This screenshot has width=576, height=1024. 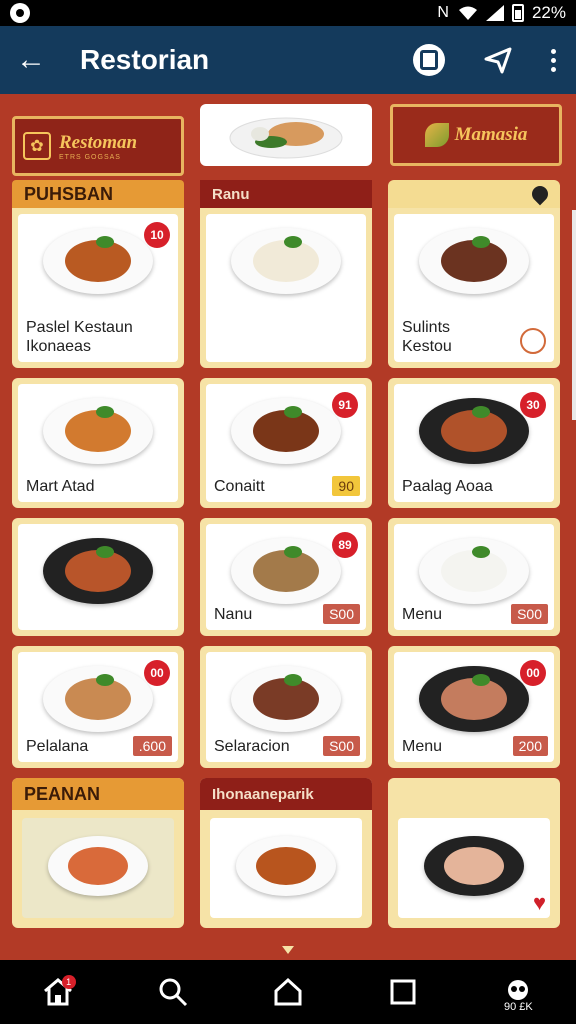 What do you see at coordinates (553, 60) in the screenshot?
I see `more-options-icon` at bounding box center [553, 60].